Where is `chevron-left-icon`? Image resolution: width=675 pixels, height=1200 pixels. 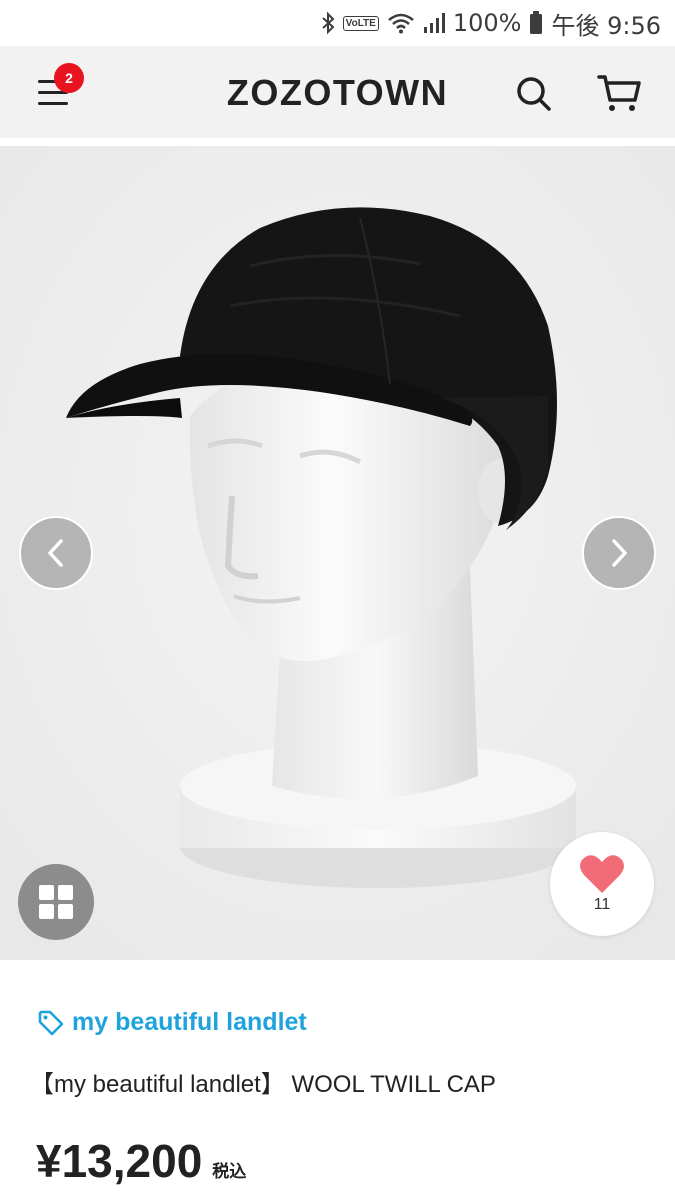
chevron-left-icon is located at coordinates (55, 553).